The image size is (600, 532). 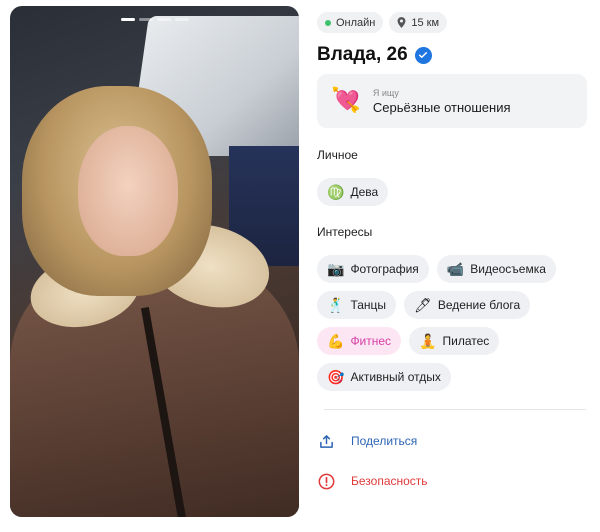 I want to click on name-row: Влада, 26, so click(x=374, y=55).